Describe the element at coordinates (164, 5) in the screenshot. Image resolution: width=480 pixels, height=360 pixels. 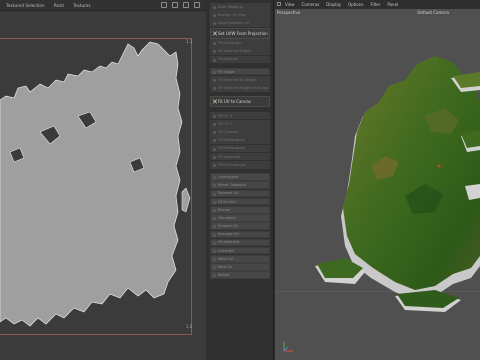
I see `move-icon` at that location.